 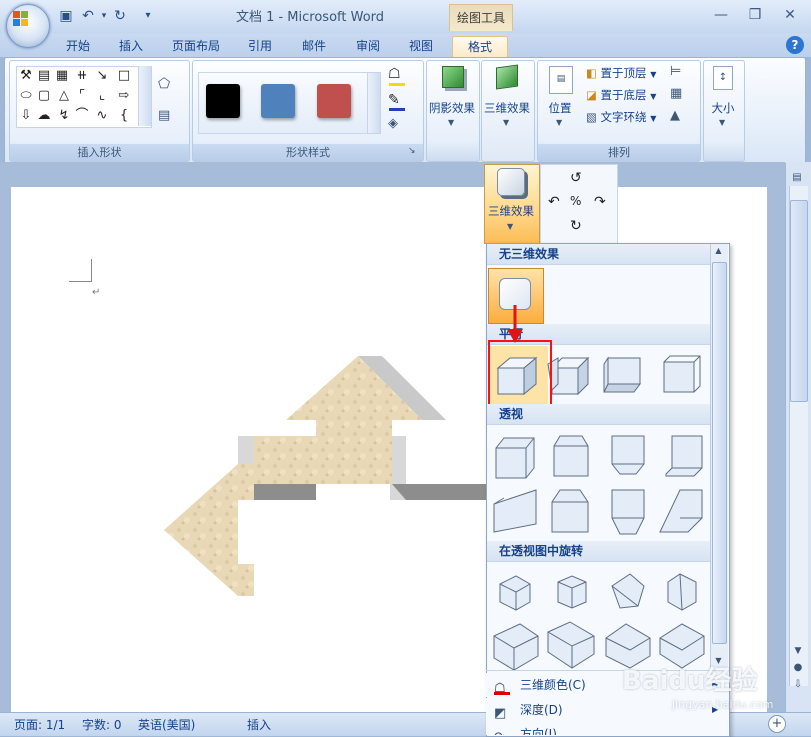 I want to click on shape-drawing-icon: ⚒, so click(x=26, y=76).